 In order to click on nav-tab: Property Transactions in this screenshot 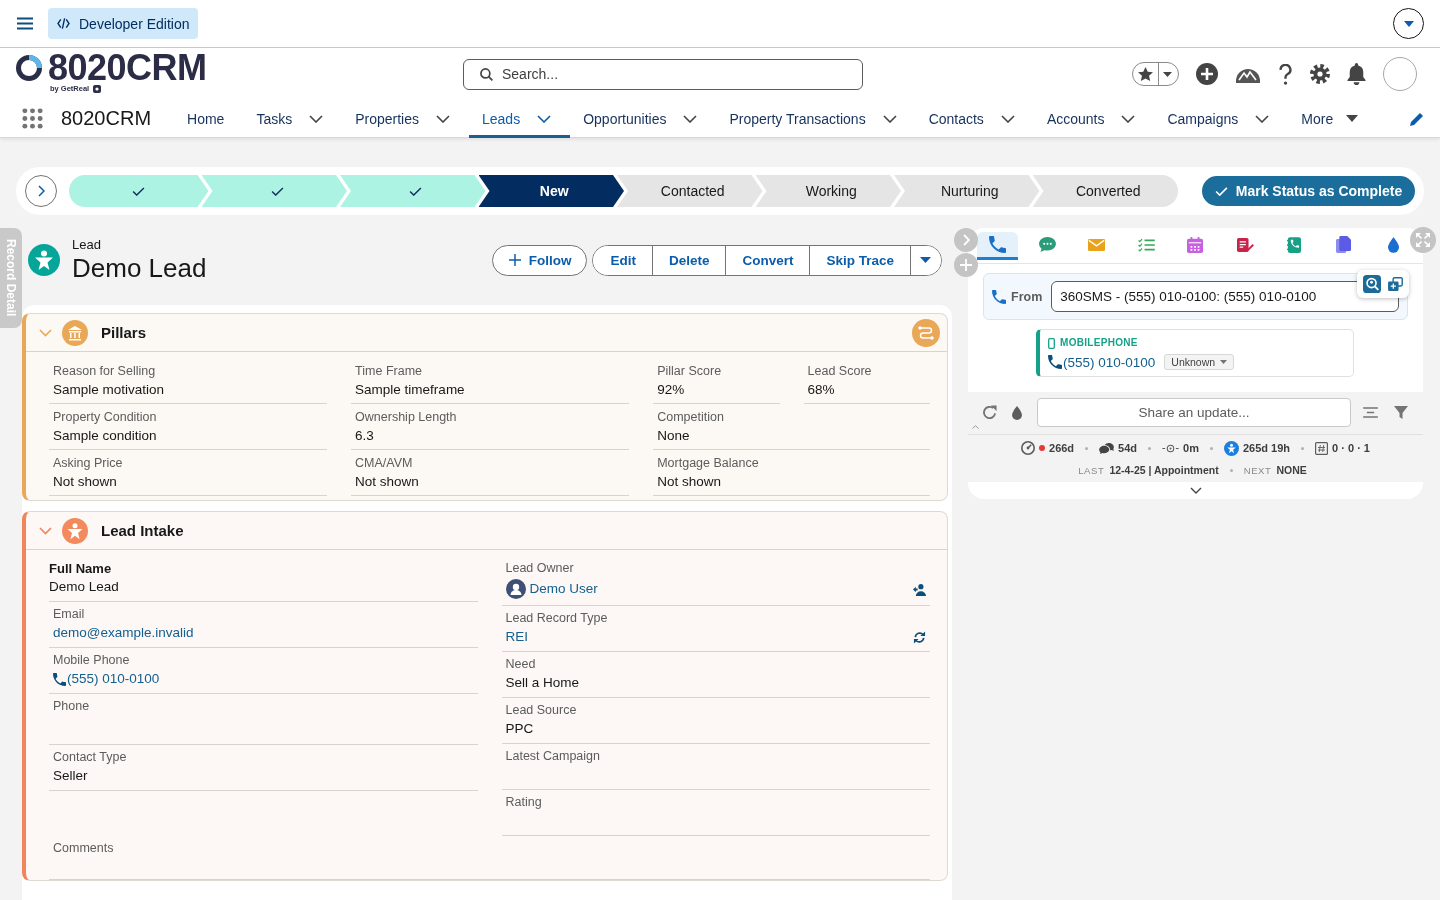, I will do `click(816, 118)`.